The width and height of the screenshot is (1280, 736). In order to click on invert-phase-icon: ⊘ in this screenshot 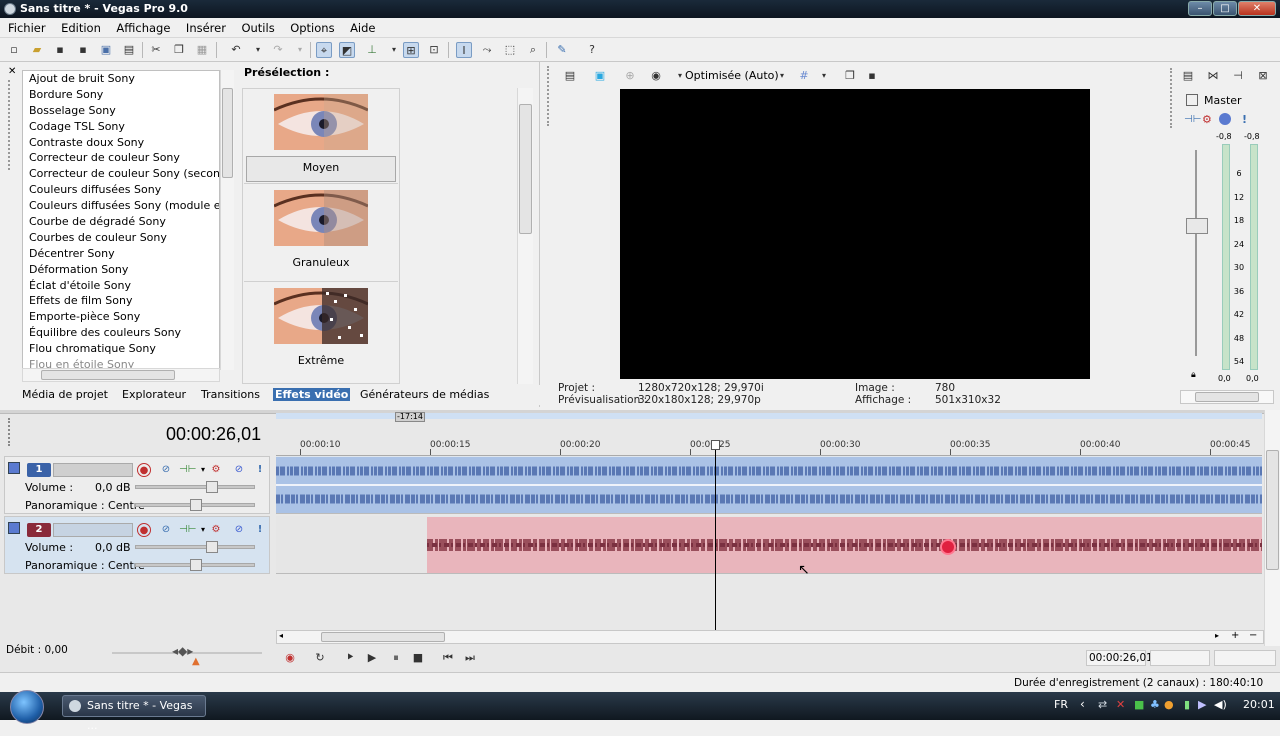, I will do `click(166, 530)`.